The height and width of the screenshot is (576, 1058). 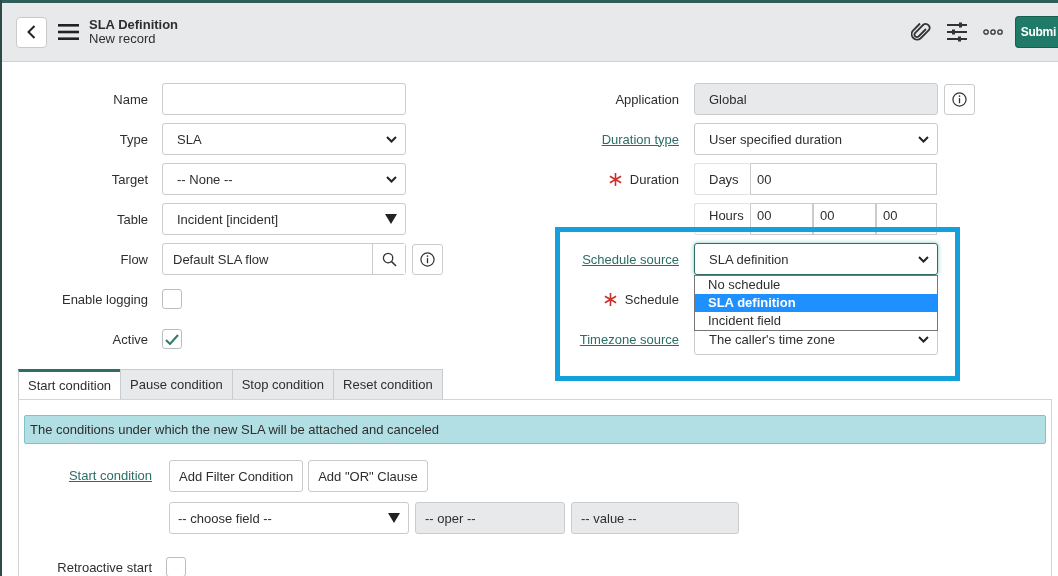 I want to click on paperclip-icon, so click(x=920, y=32).